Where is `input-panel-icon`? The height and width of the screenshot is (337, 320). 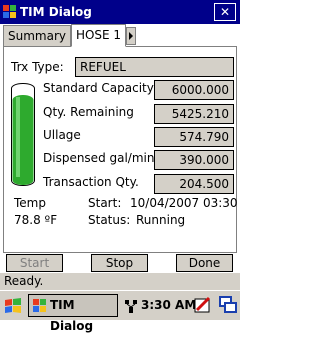
input-panel-icon is located at coordinates (203, 305).